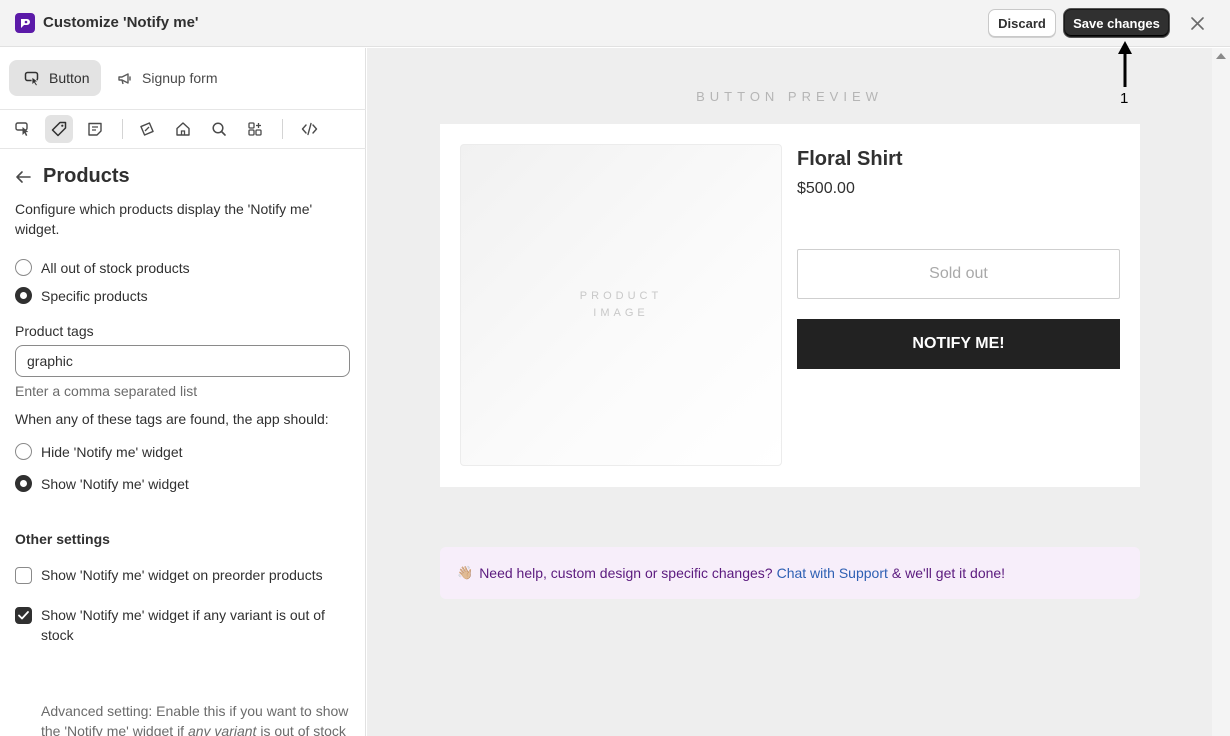 The image size is (1230, 736). I want to click on note-icon, so click(95, 129).